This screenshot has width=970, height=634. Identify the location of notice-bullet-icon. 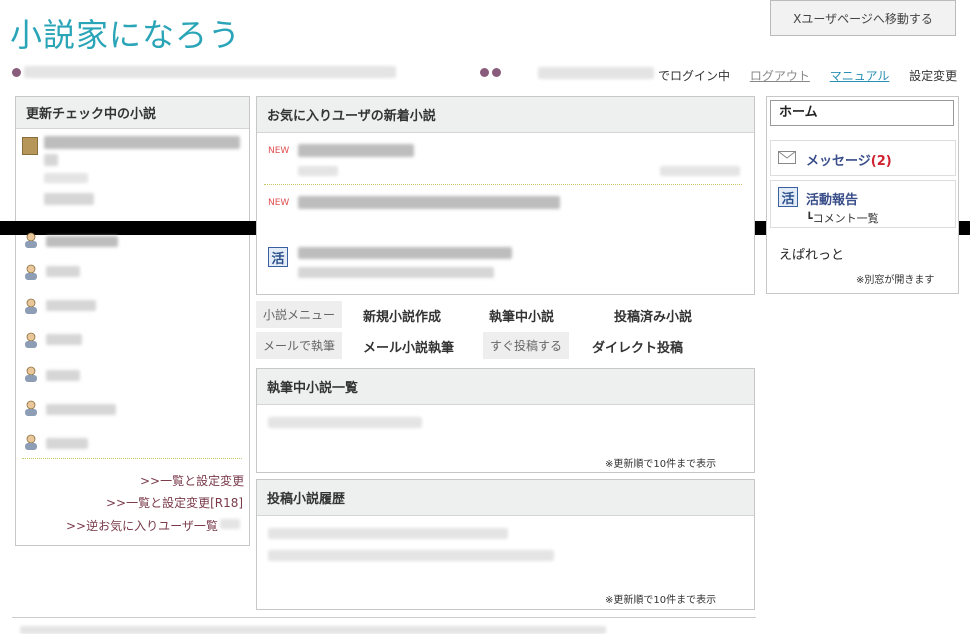
(16, 72).